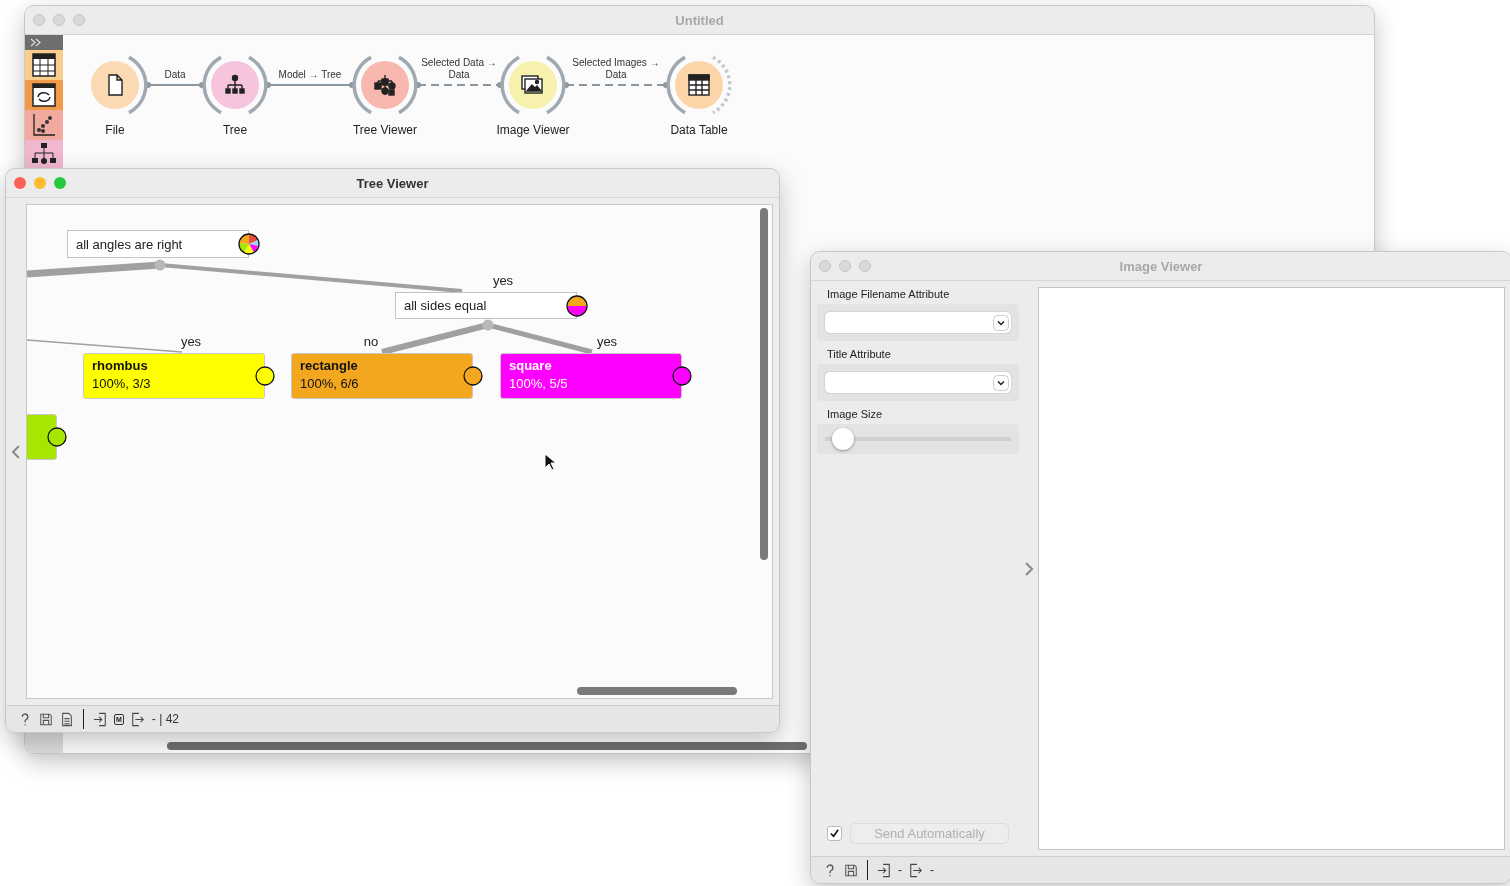 This screenshot has width=1510, height=886. Describe the element at coordinates (371, 341) in the screenshot. I see `edge-label: no` at that location.